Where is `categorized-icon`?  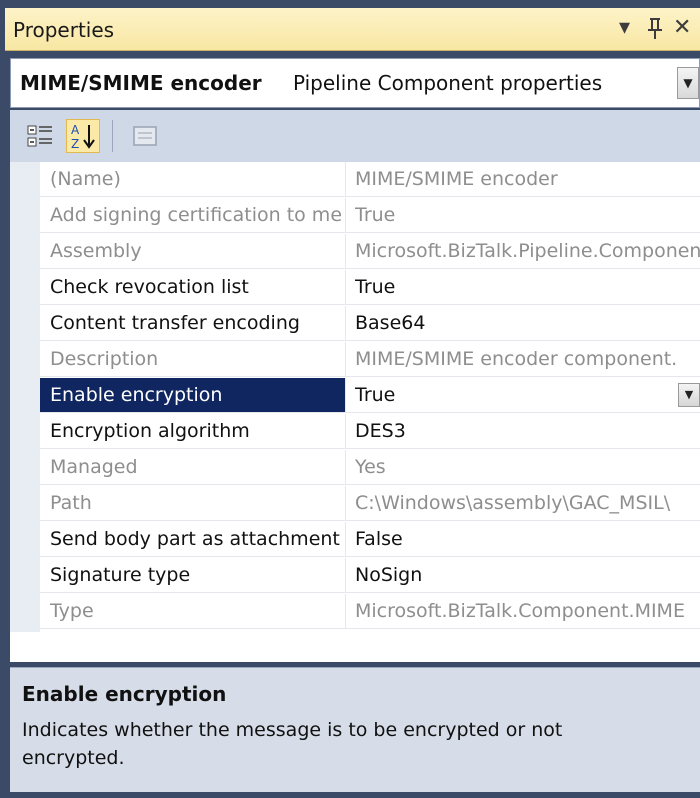 categorized-icon is located at coordinates (39, 136).